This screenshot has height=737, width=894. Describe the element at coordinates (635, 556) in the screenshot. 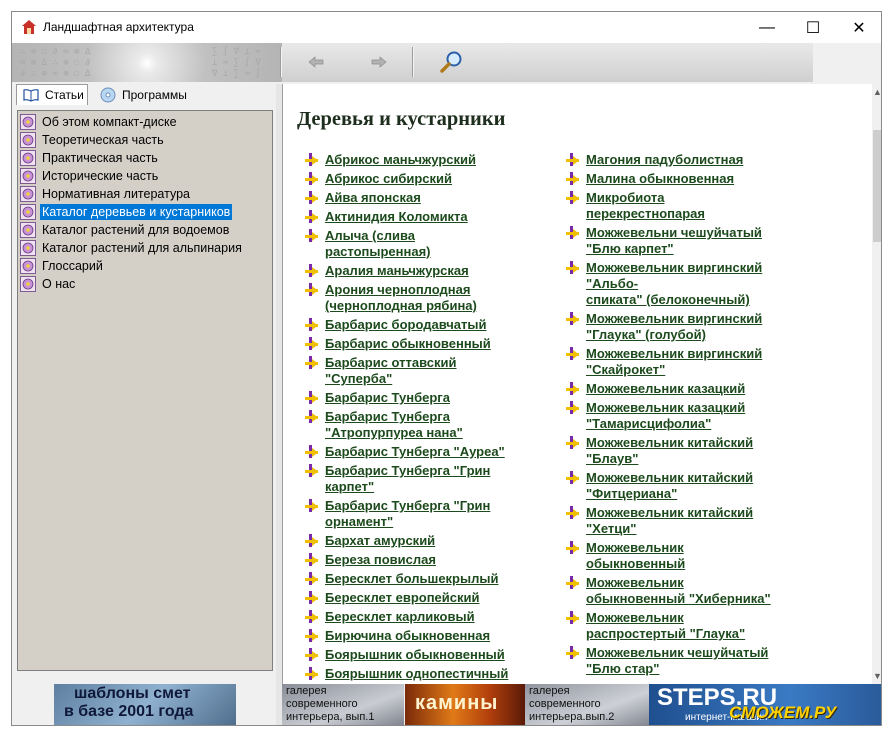

I see `catalog-link-text: Можжевельник обыкновенный` at that location.